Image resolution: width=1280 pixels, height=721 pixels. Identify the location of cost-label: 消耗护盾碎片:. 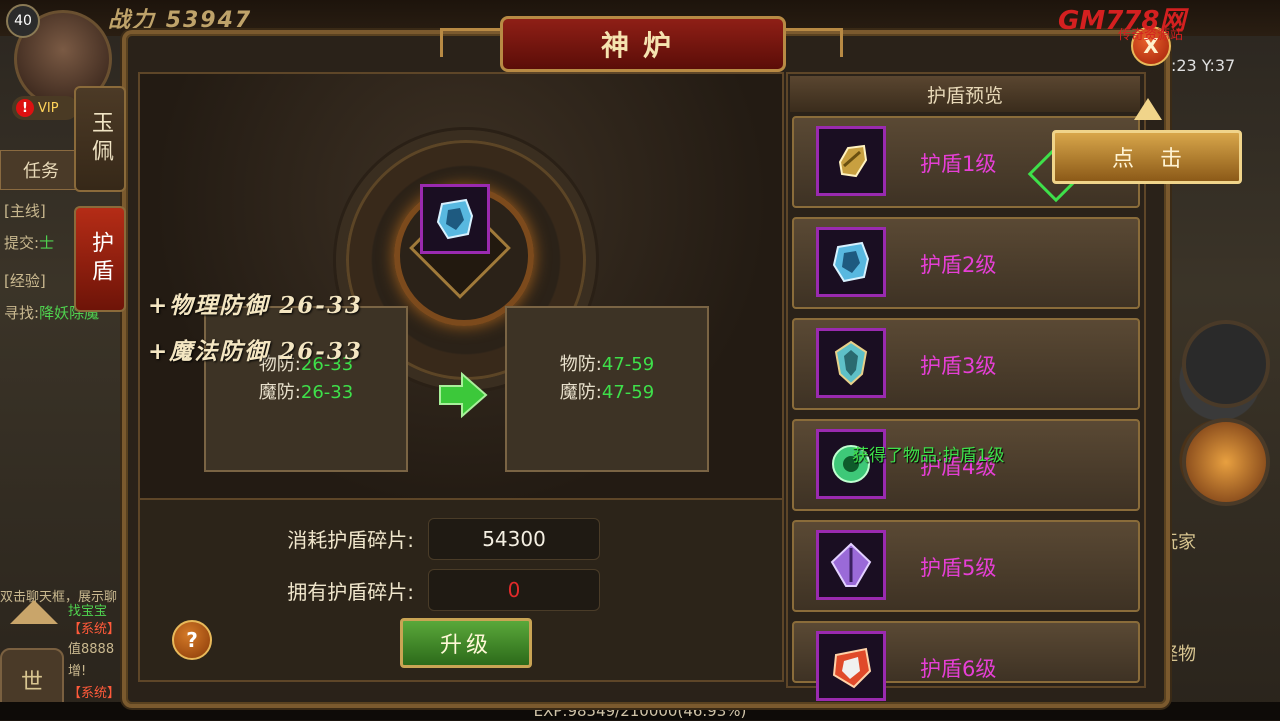
(350, 540).